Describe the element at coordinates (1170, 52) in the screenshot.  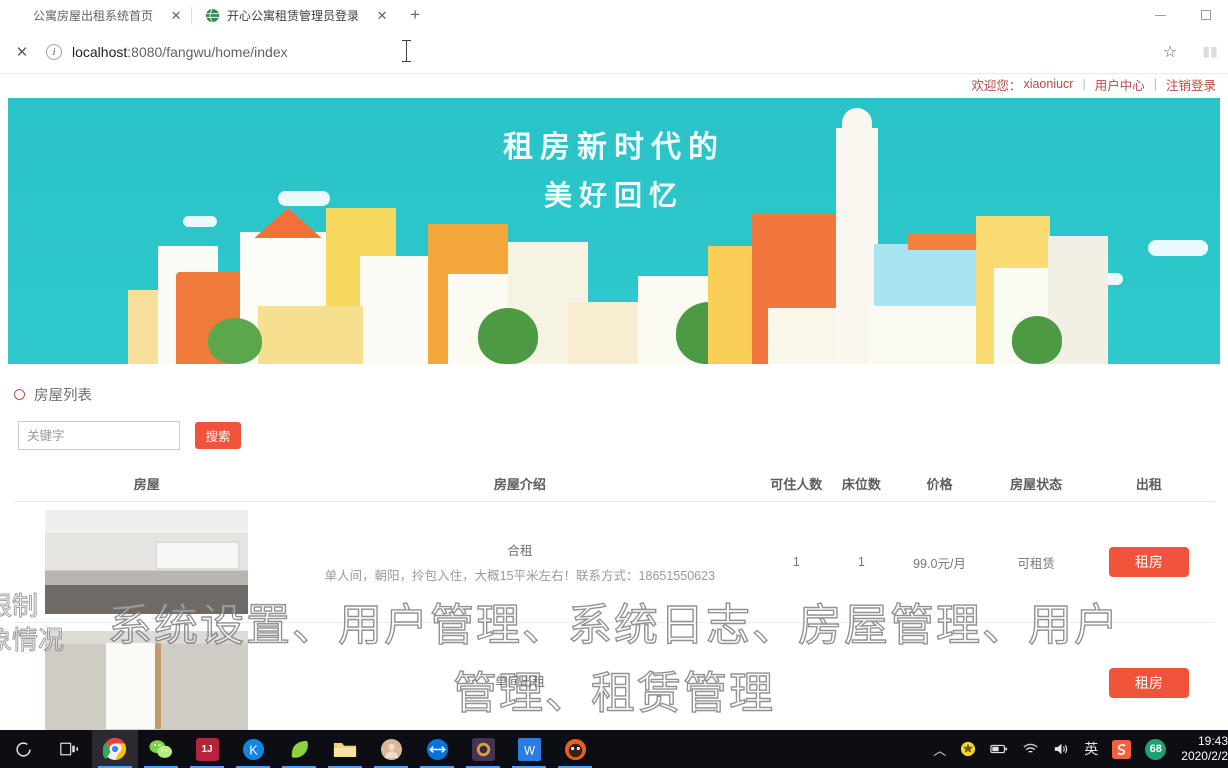
I see `star-icon: ☆` at that location.